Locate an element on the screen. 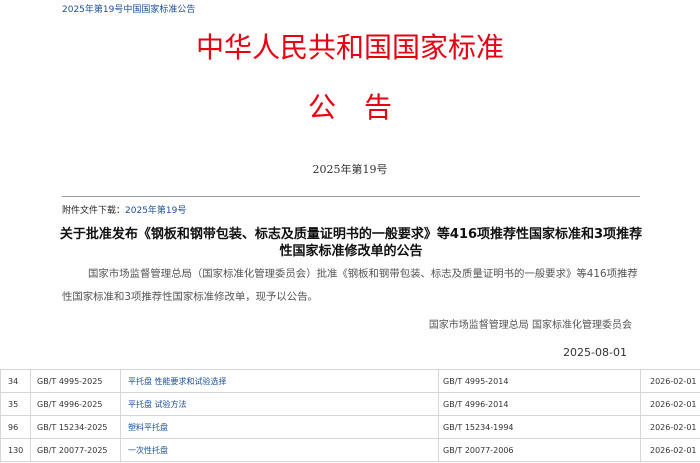 This screenshot has width=700, height=463. row-number: 34 is located at coordinates (15, 381).